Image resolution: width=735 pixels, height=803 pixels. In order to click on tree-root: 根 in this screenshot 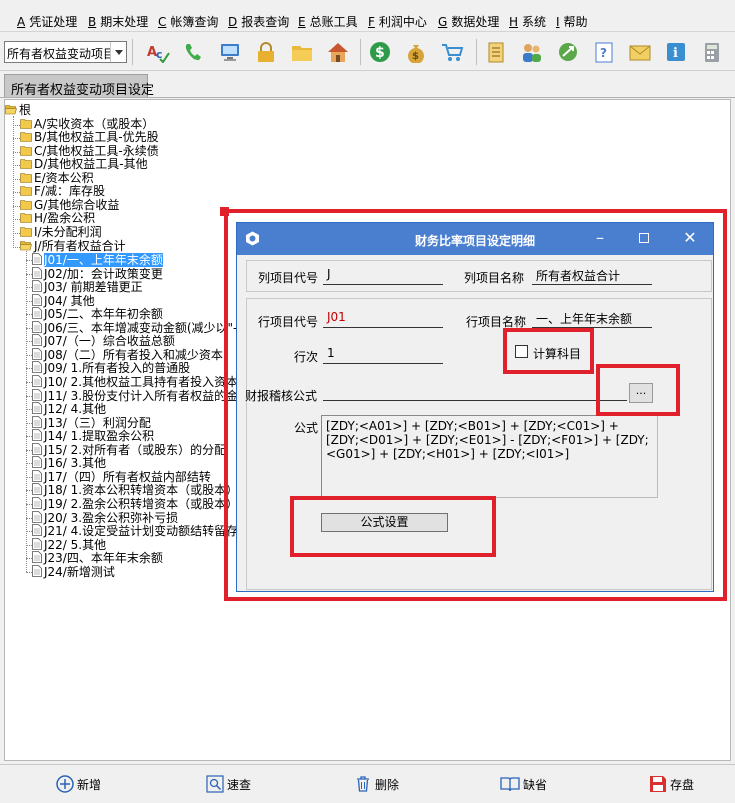, I will do `click(18, 111)`.